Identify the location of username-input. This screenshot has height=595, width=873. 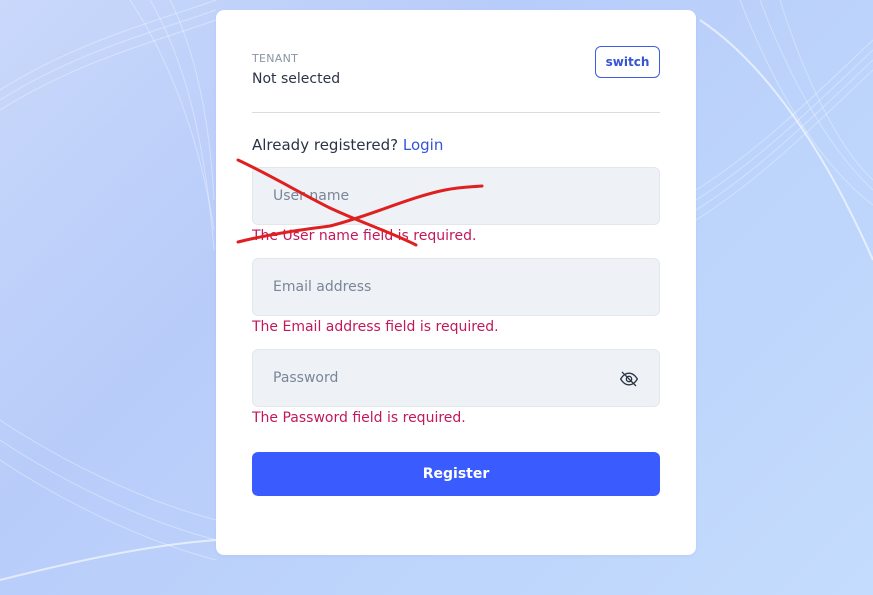
(456, 196).